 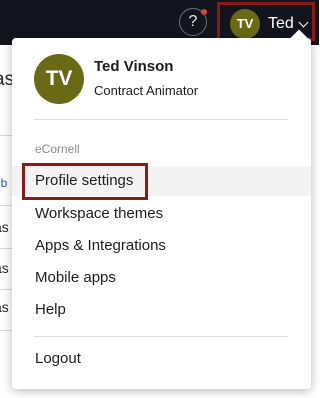 What do you see at coordinates (245, 24) in the screenshot?
I see `avatar: TV` at bounding box center [245, 24].